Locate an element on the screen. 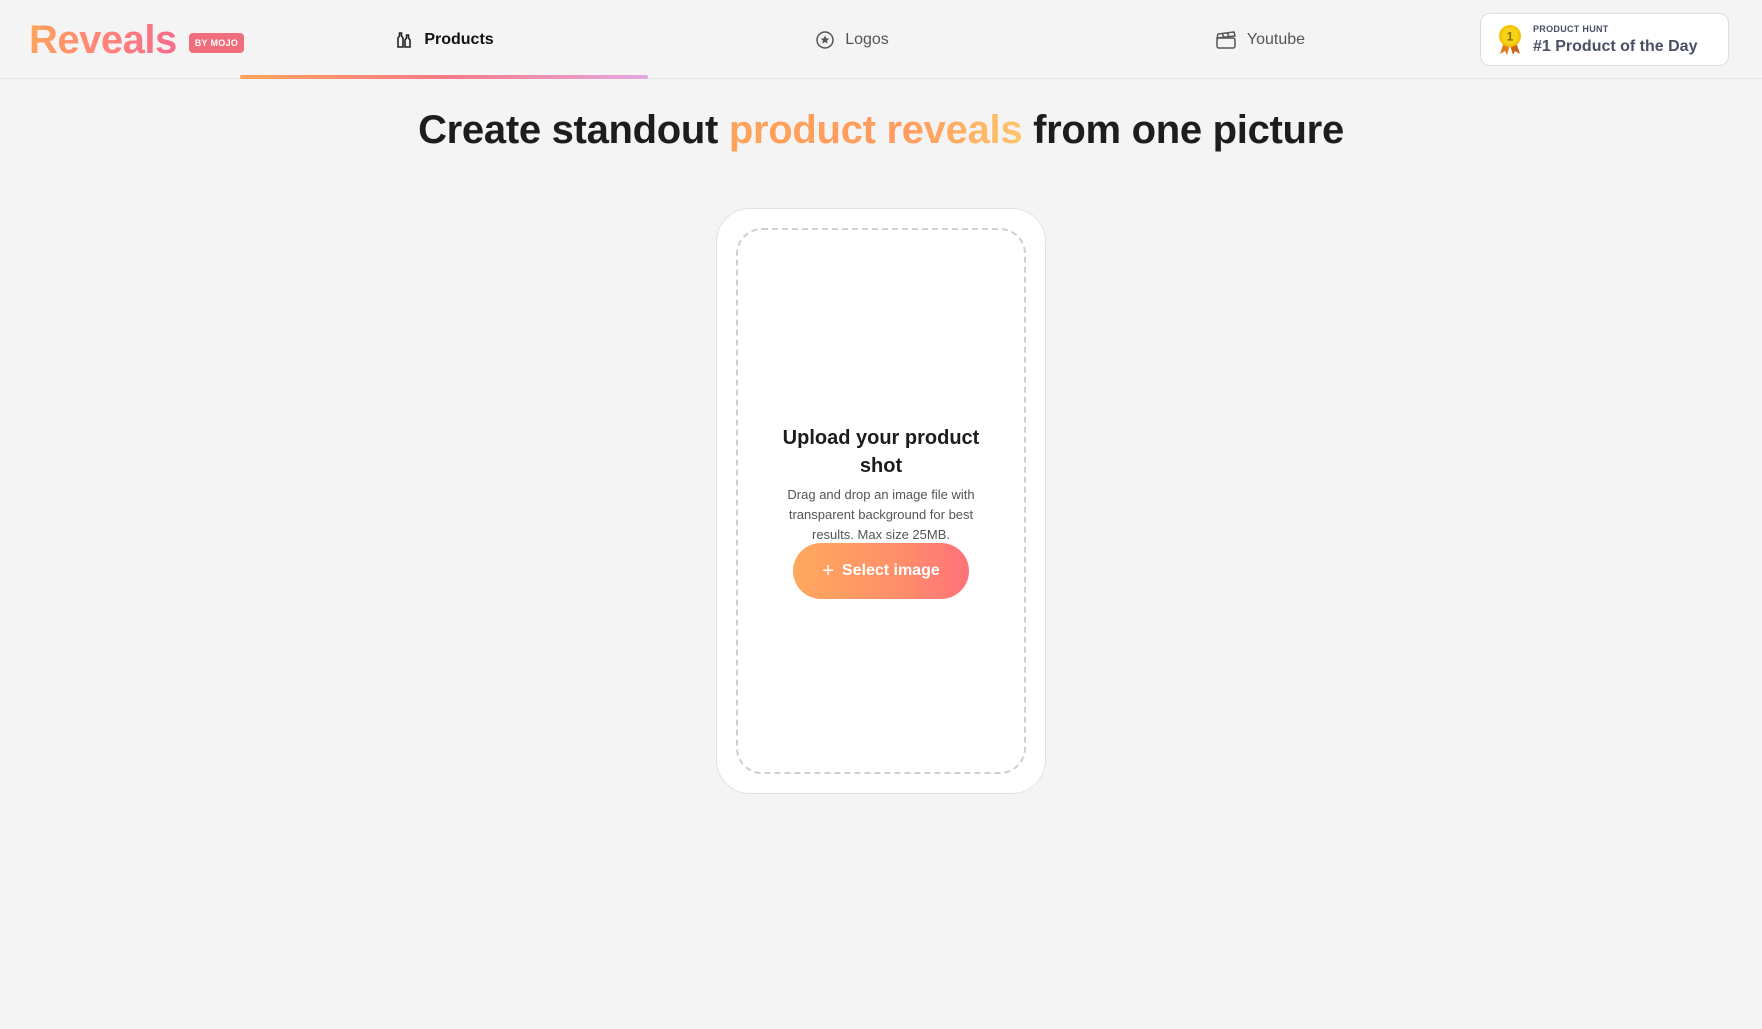  product-hunt-badge: 1 PRODUCT HUNT #1 Product of the Day is located at coordinates (1604, 39).